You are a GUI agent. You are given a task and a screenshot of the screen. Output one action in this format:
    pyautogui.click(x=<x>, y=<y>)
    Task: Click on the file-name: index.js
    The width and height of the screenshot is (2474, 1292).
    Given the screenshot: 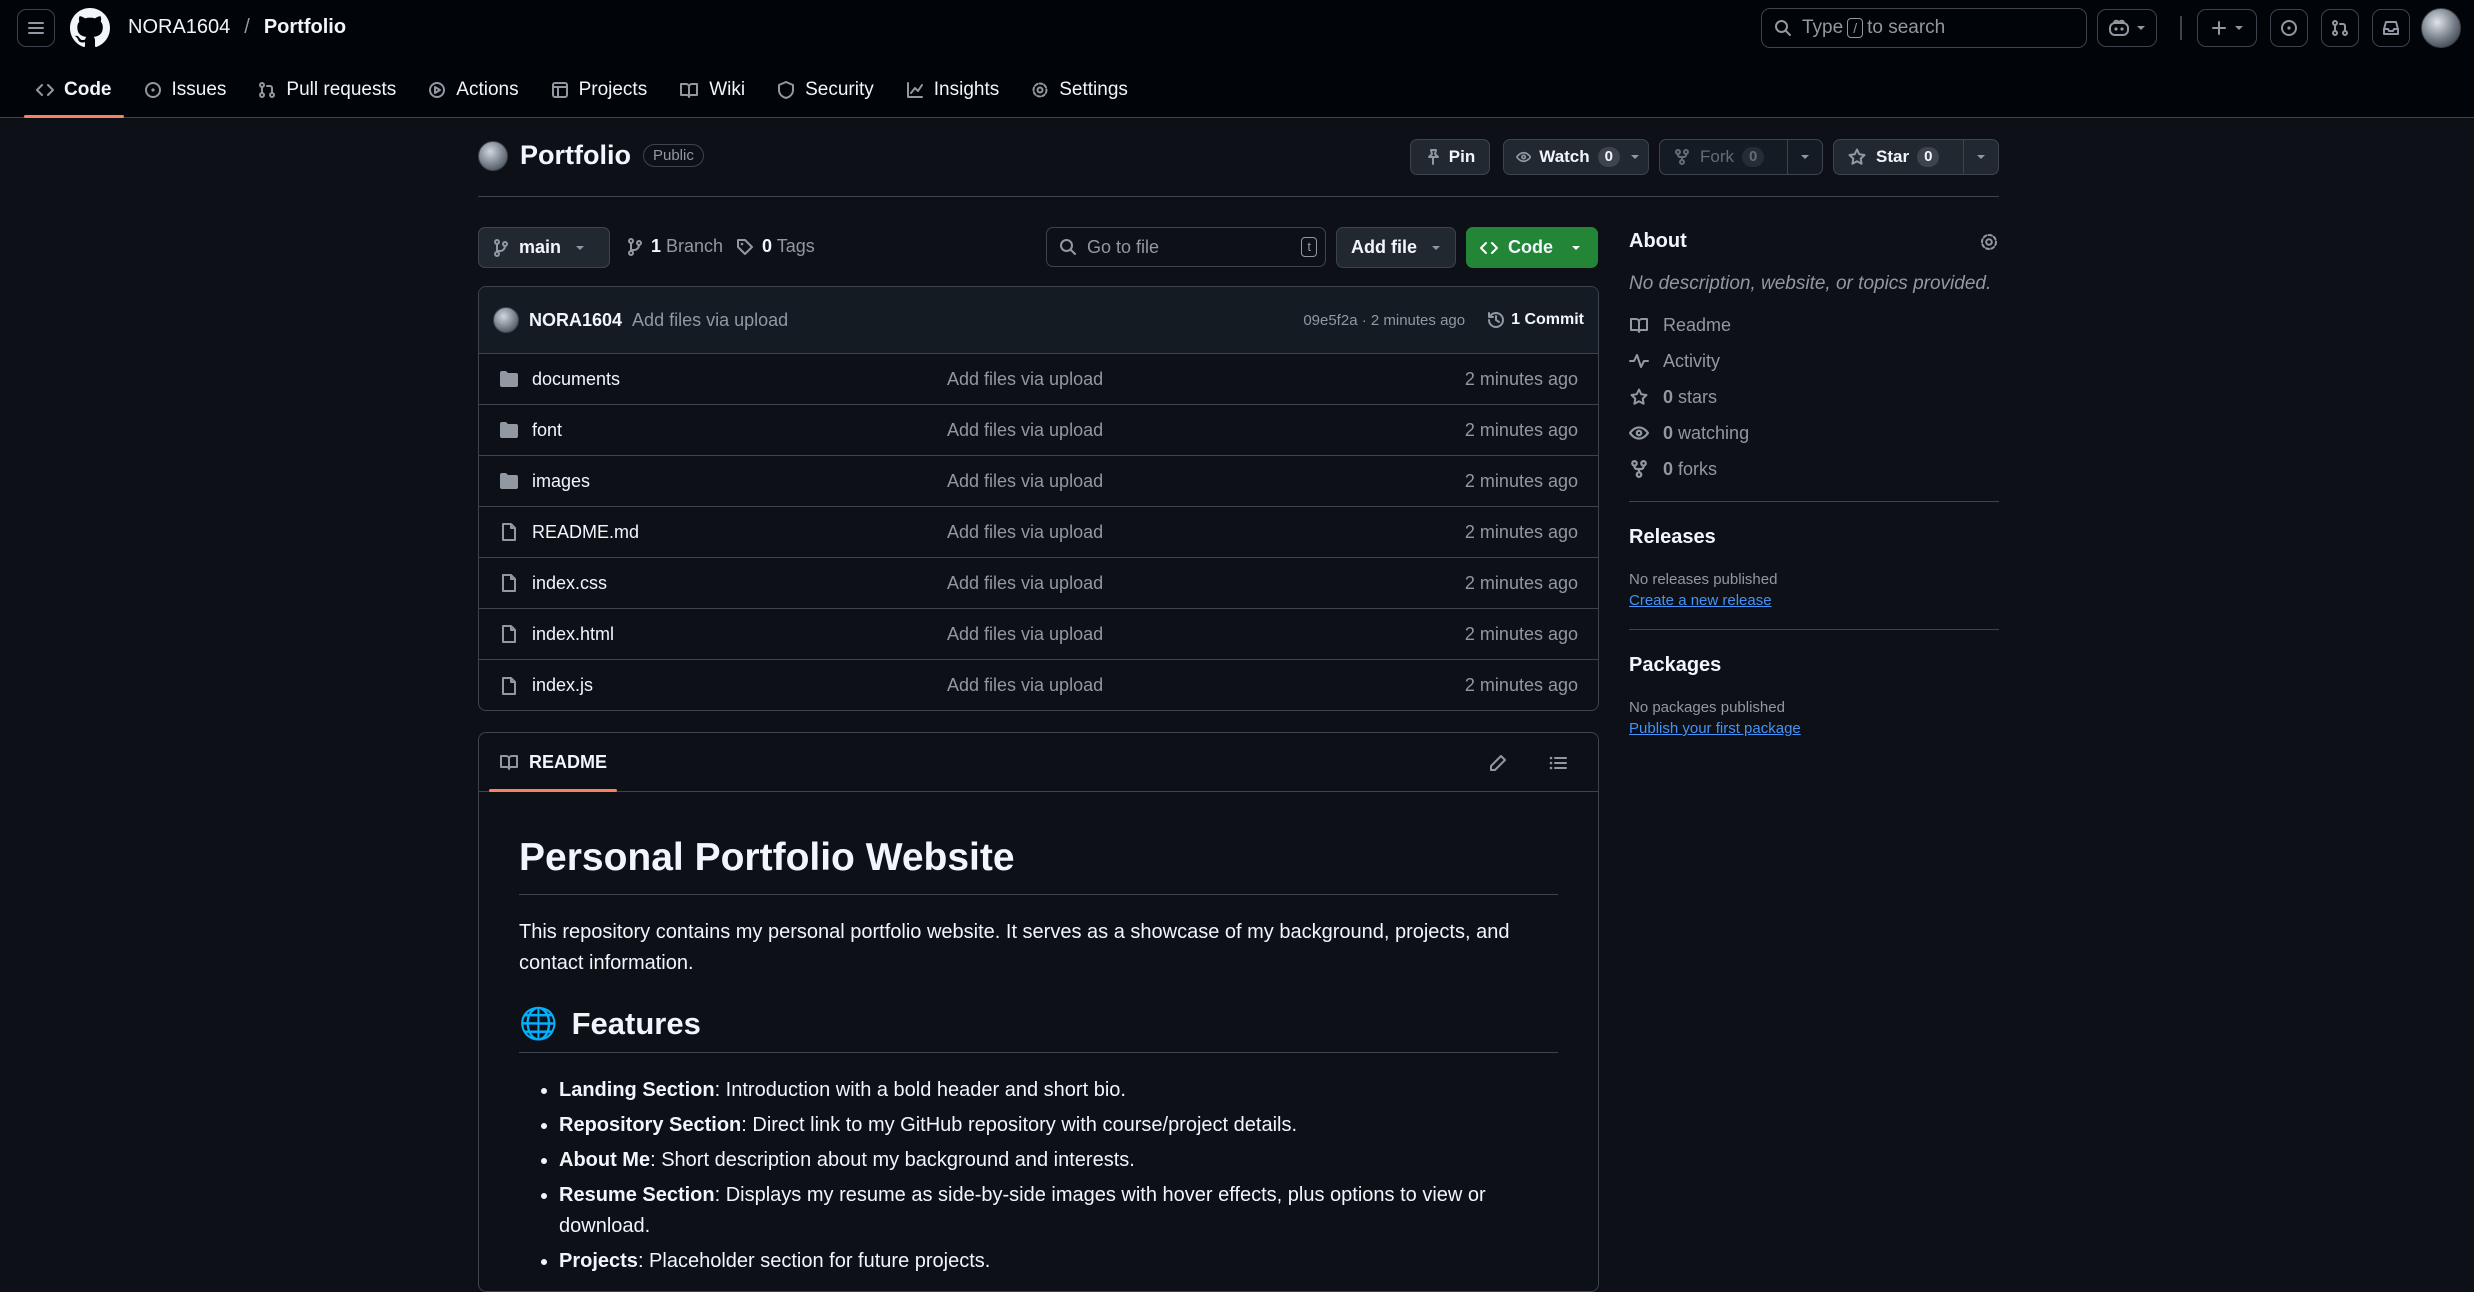 What is the action you would take?
    pyautogui.click(x=562, y=685)
    